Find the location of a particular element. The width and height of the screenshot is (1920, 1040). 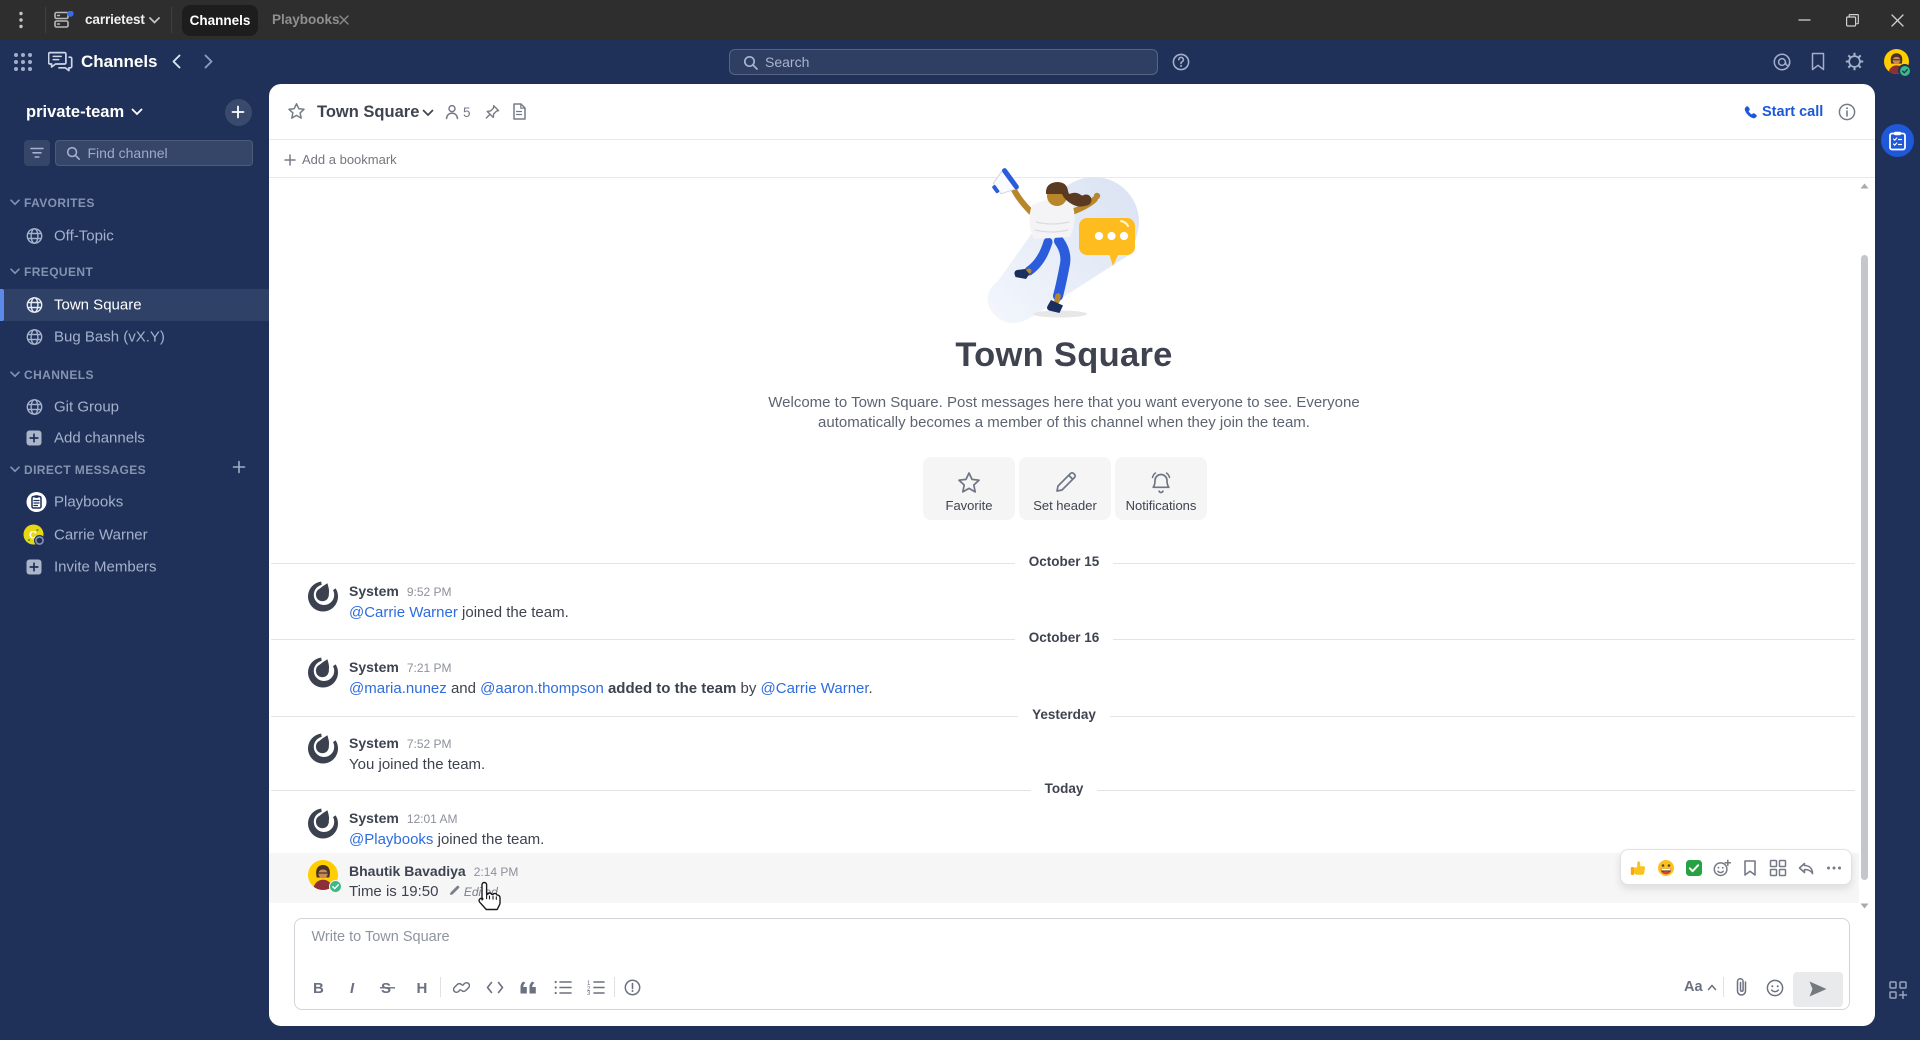

svg-text: I is located at coordinates (352, 988).